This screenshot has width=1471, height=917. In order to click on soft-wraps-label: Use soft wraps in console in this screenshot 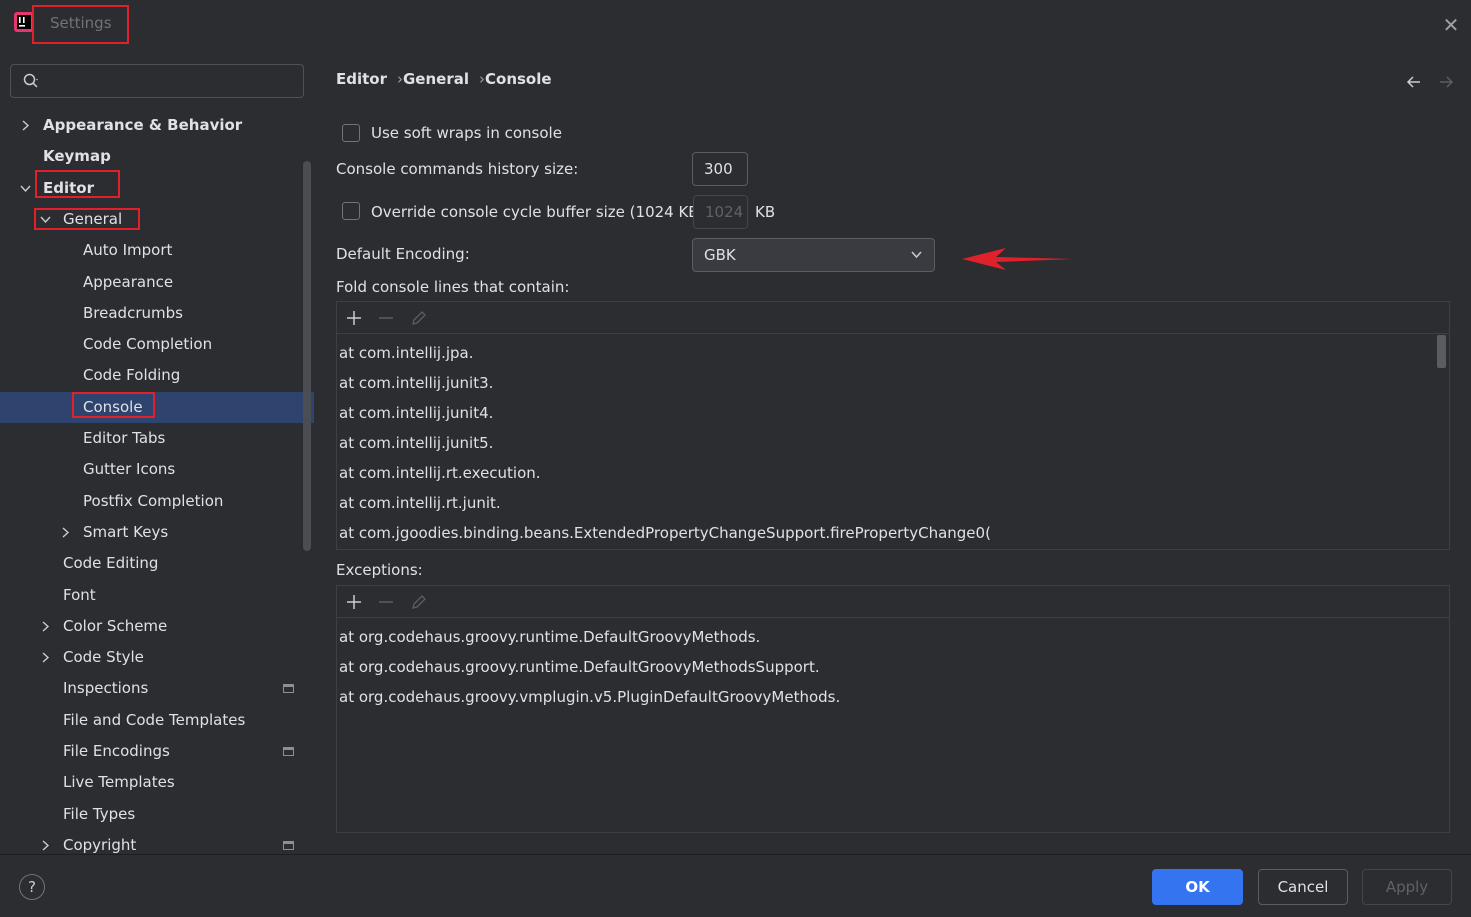, I will do `click(466, 133)`.